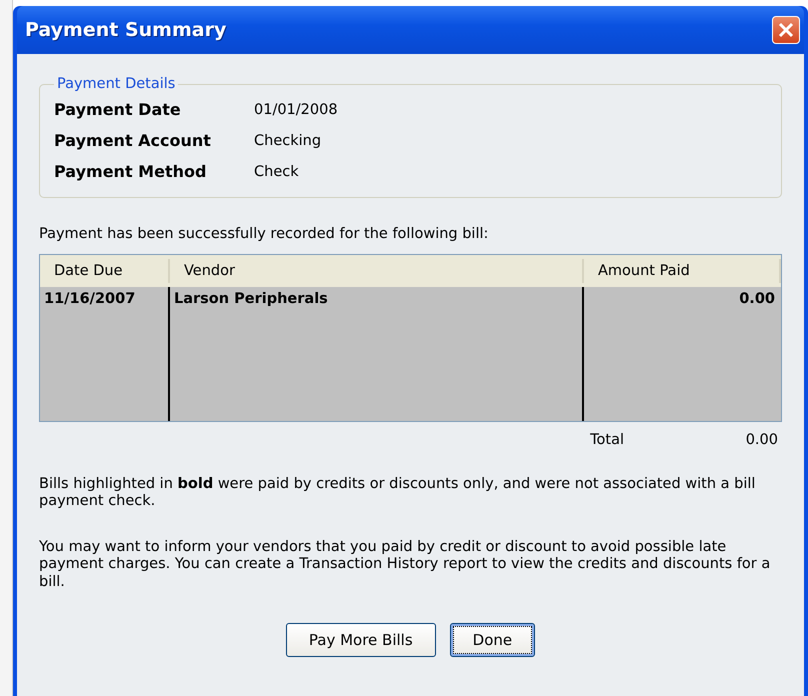  What do you see at coordinates (296, 110) in the screenshot?
I see `field-value: 01/01/2008` at bounding box center [296, 110].